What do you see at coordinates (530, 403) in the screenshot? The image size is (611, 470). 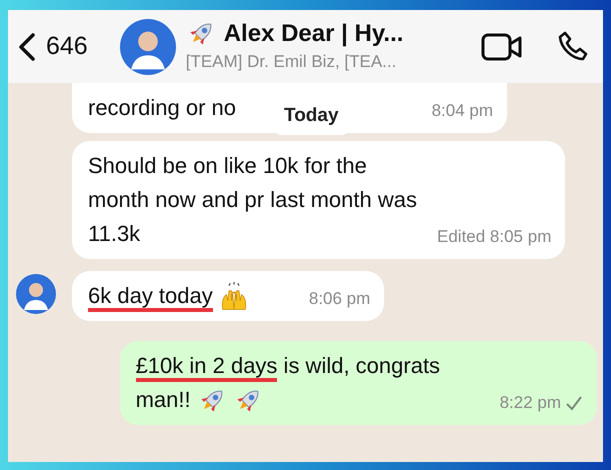 I see `message-time: 8:22 pm` at bounding box center [530, 403].